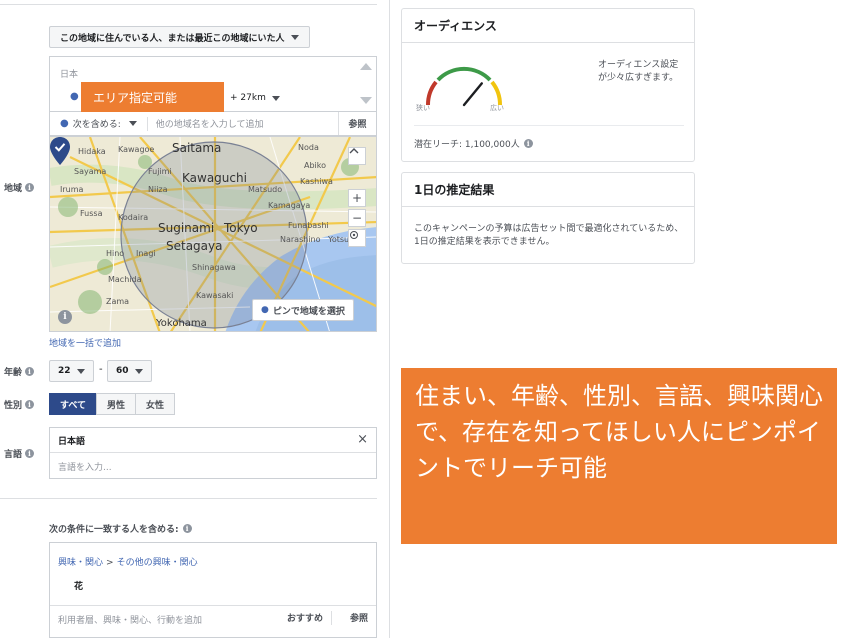 This screenshot has width=842, height=638. I want to click on map-locate-button, so click(357, 238).